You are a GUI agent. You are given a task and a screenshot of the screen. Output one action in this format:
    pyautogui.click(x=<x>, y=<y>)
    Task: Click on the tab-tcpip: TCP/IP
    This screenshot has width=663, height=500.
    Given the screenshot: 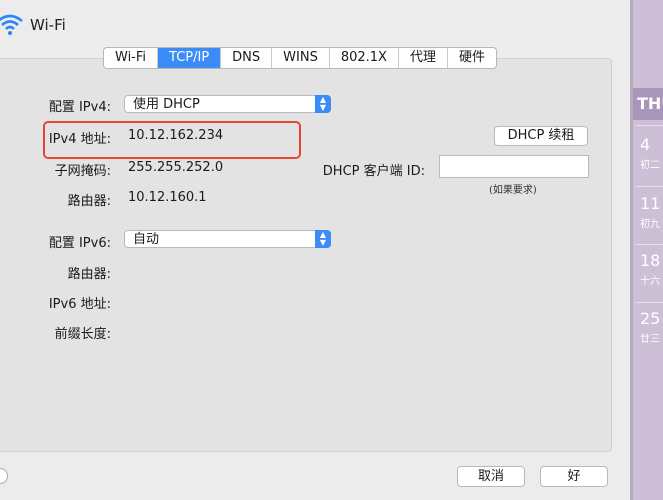 What is the action you would take?
    pyautogui.click(x=190, y=58)
    